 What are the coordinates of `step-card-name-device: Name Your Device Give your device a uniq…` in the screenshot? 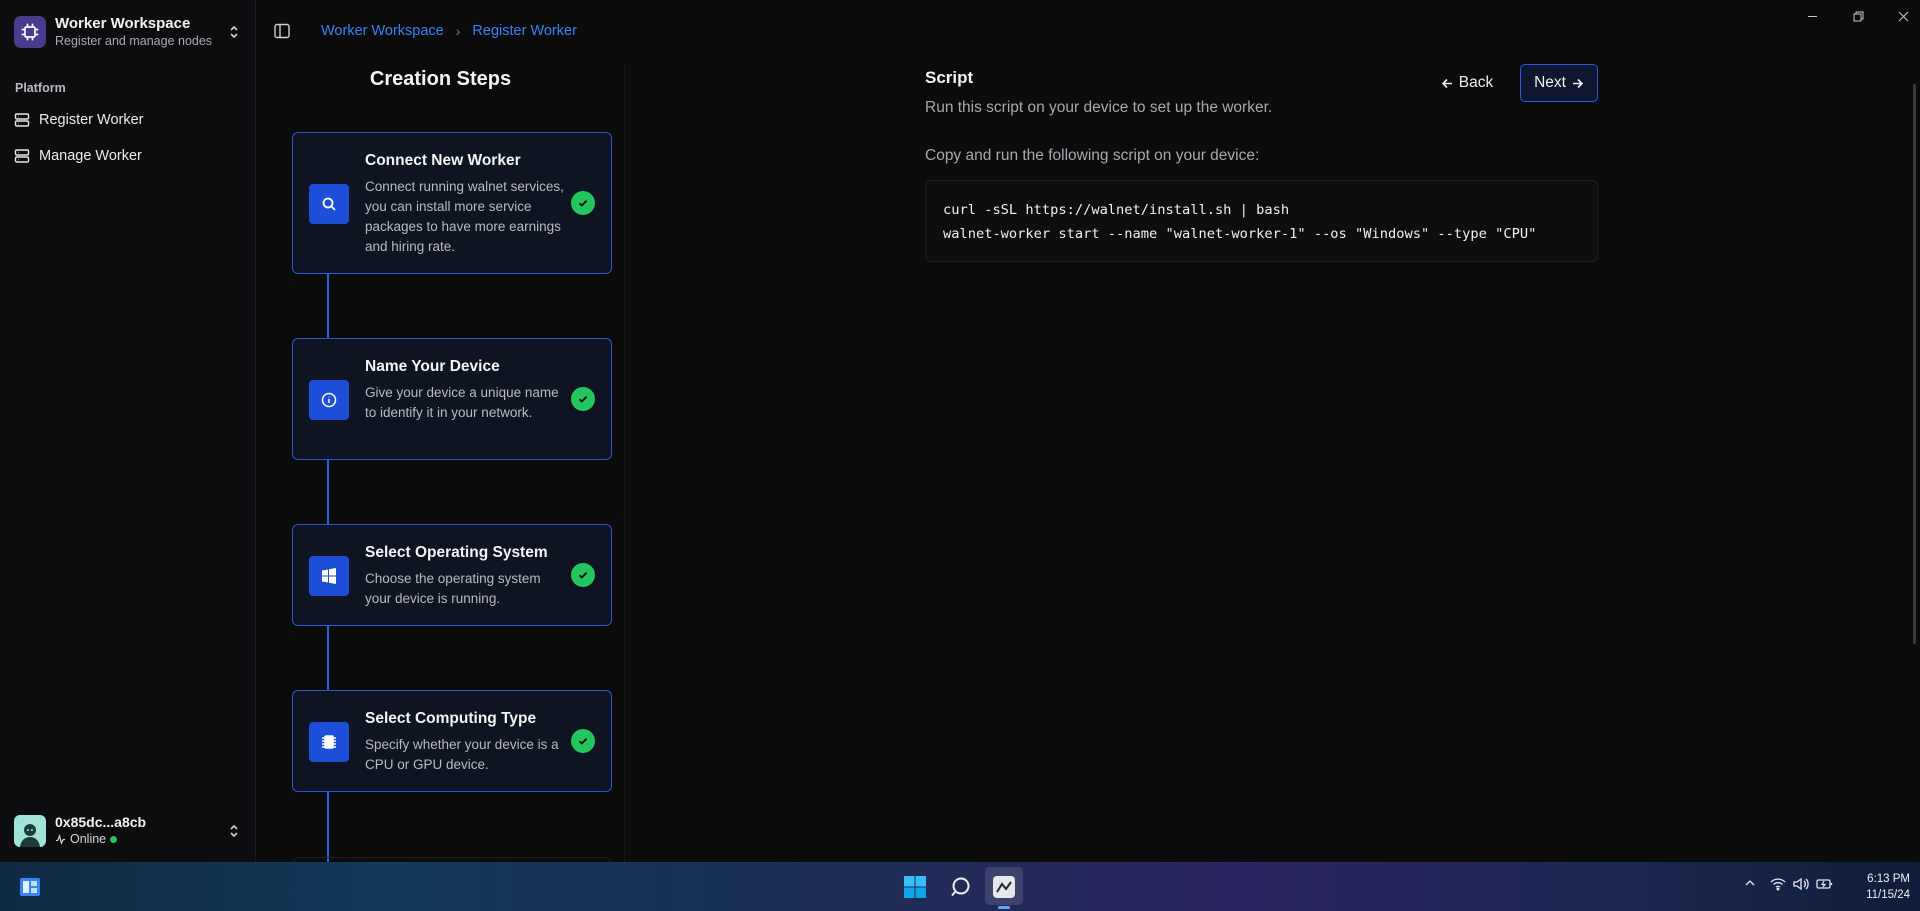 It's located at (452, 399).